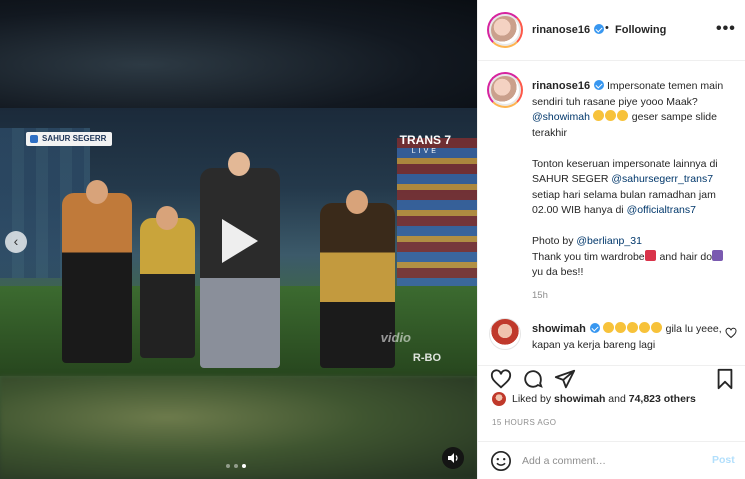 This screenshot has height=479, width=745. Describe the element at coordinates (611, 377) in the screenshot. I see `action-bar` at that location.